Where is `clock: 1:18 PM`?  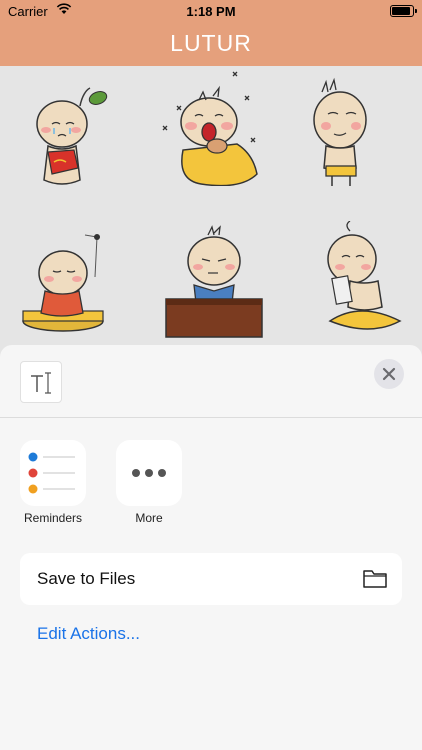
clock: 1:18 PM is located at coordinates (211, 11).